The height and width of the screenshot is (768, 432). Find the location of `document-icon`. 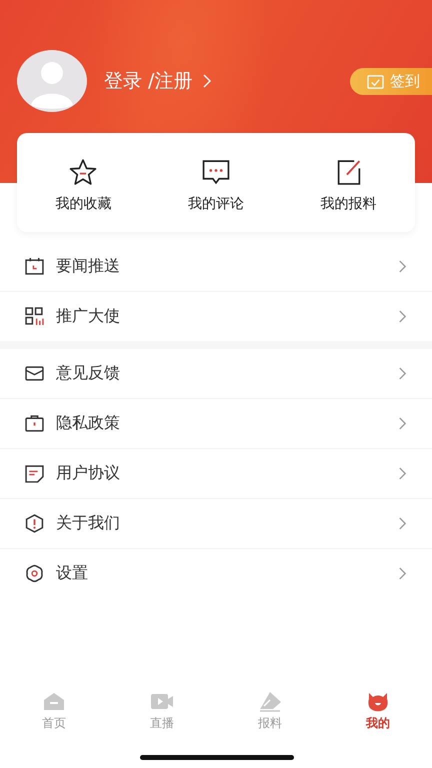

document-icon is located at coordinates (34, 473).